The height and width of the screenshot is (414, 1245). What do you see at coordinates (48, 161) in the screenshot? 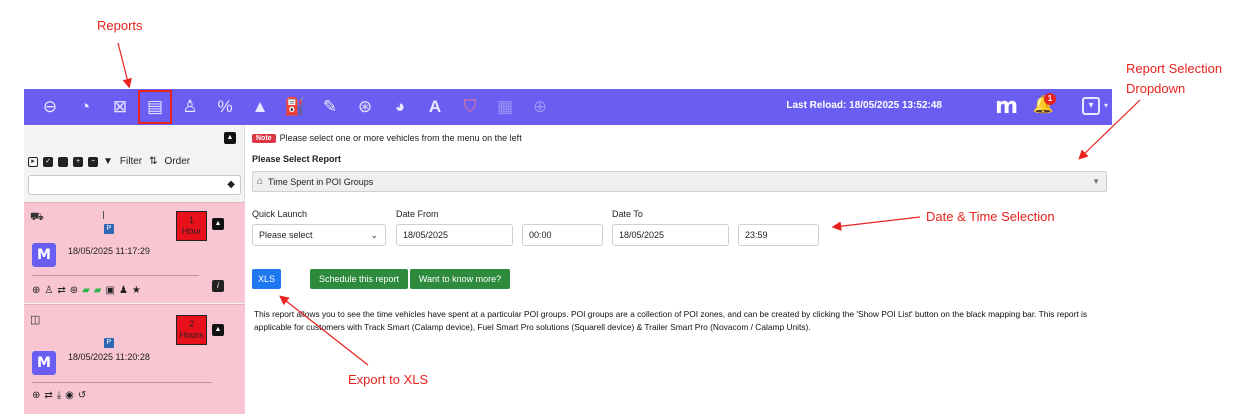
I see `check-all-icon: ✓` at bounding box center [48, 161].